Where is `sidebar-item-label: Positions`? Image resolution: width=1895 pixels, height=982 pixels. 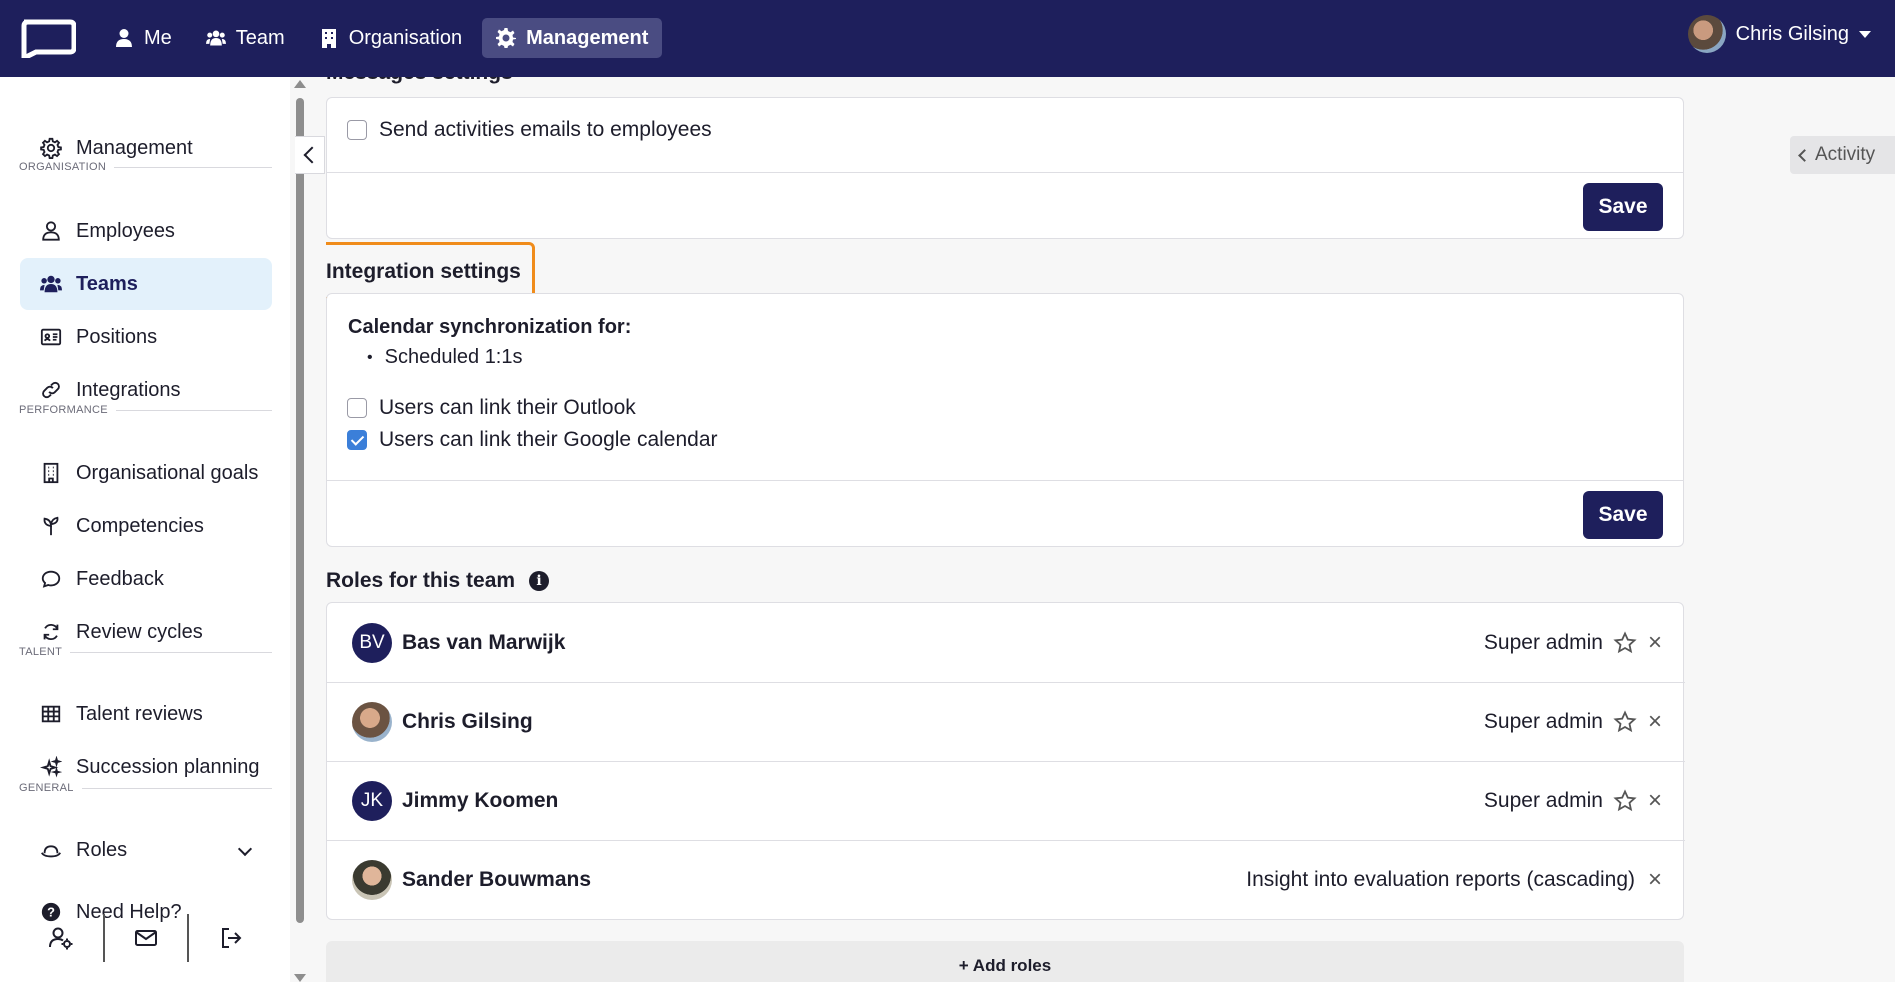 sidebar-item-label: Positions is located at coordinates (117, 336).